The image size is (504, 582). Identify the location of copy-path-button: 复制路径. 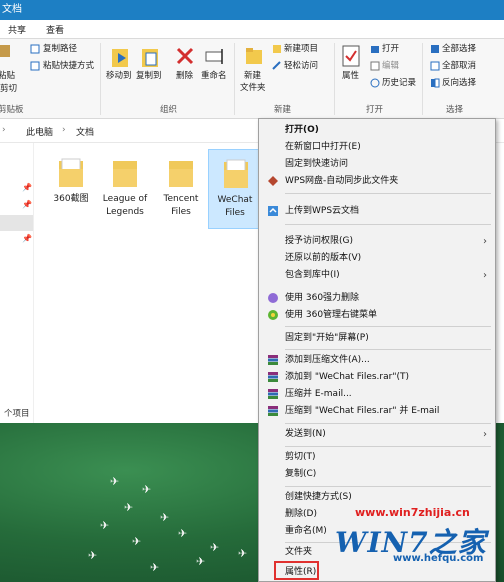
(60, 49).